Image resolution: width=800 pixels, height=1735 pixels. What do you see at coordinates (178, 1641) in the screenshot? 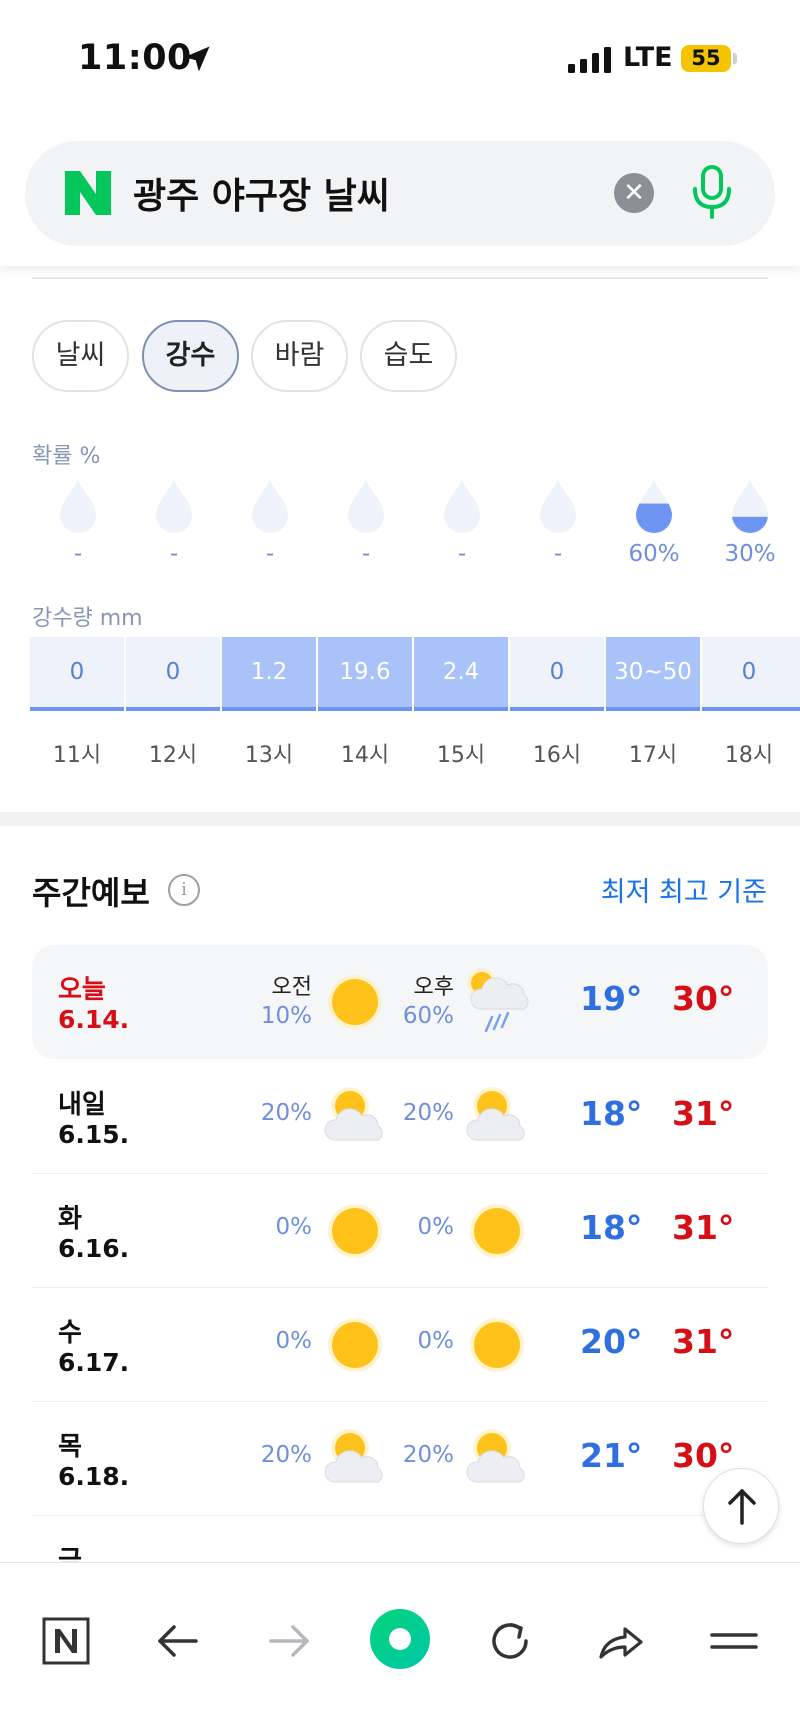
I see `back-arrow-icon` at bounding box center [178, 1641].